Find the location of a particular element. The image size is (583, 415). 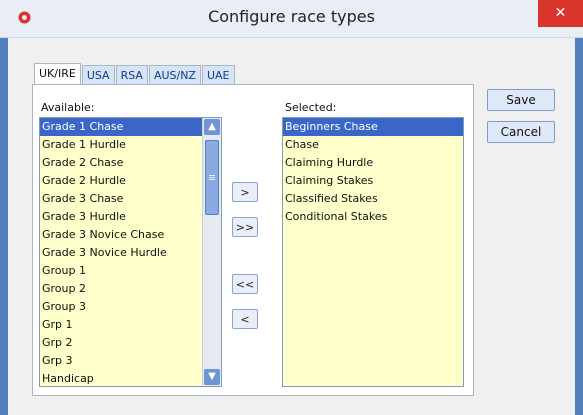

list-item: Grade 3 Novice Chase is located at coordinates (130, 235).